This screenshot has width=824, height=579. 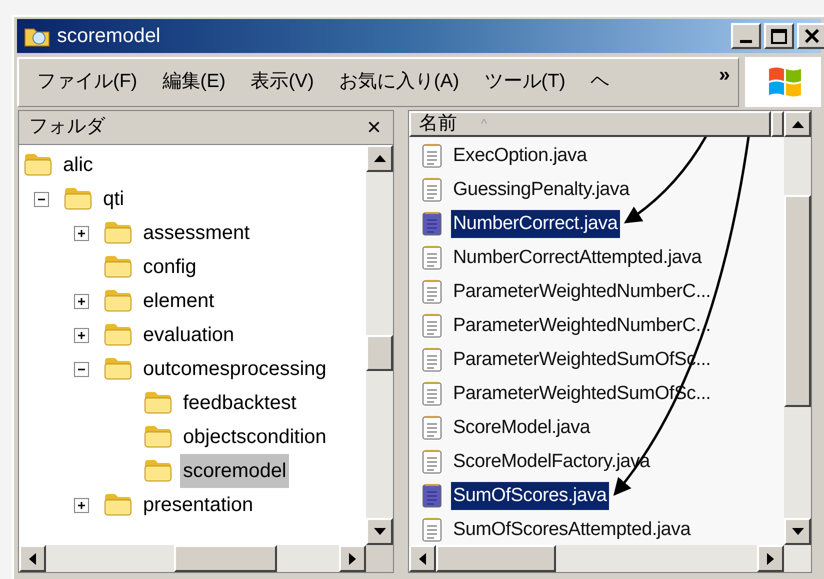 I want to click on menu-item: 表示(V), so click(x=282, y=82).